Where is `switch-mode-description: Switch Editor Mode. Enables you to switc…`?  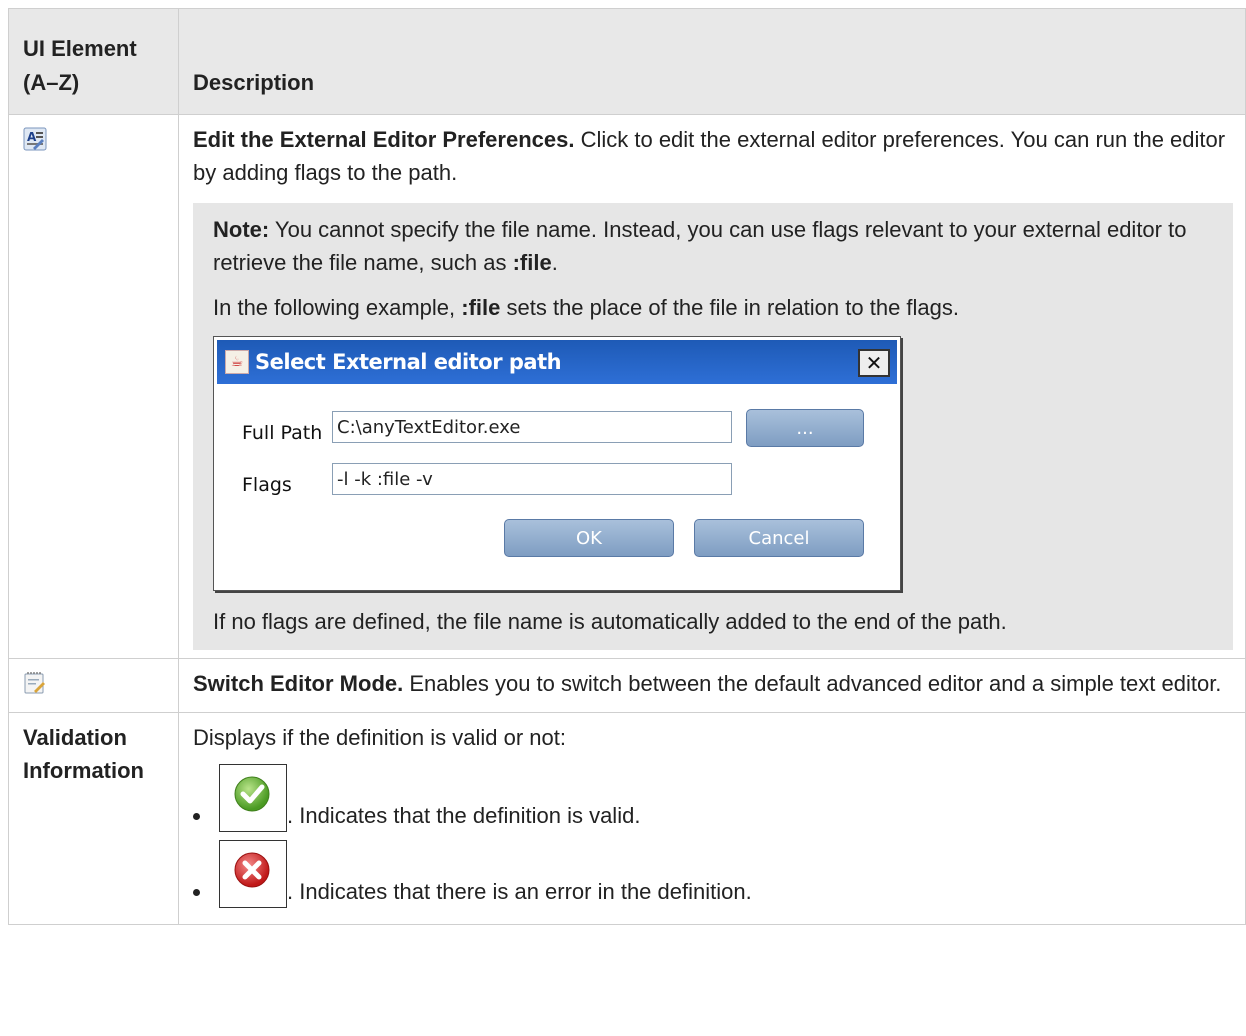
switch-mode-description: Switch Editor Mode. Enables you to switc… is located at coordinates (712, 683).